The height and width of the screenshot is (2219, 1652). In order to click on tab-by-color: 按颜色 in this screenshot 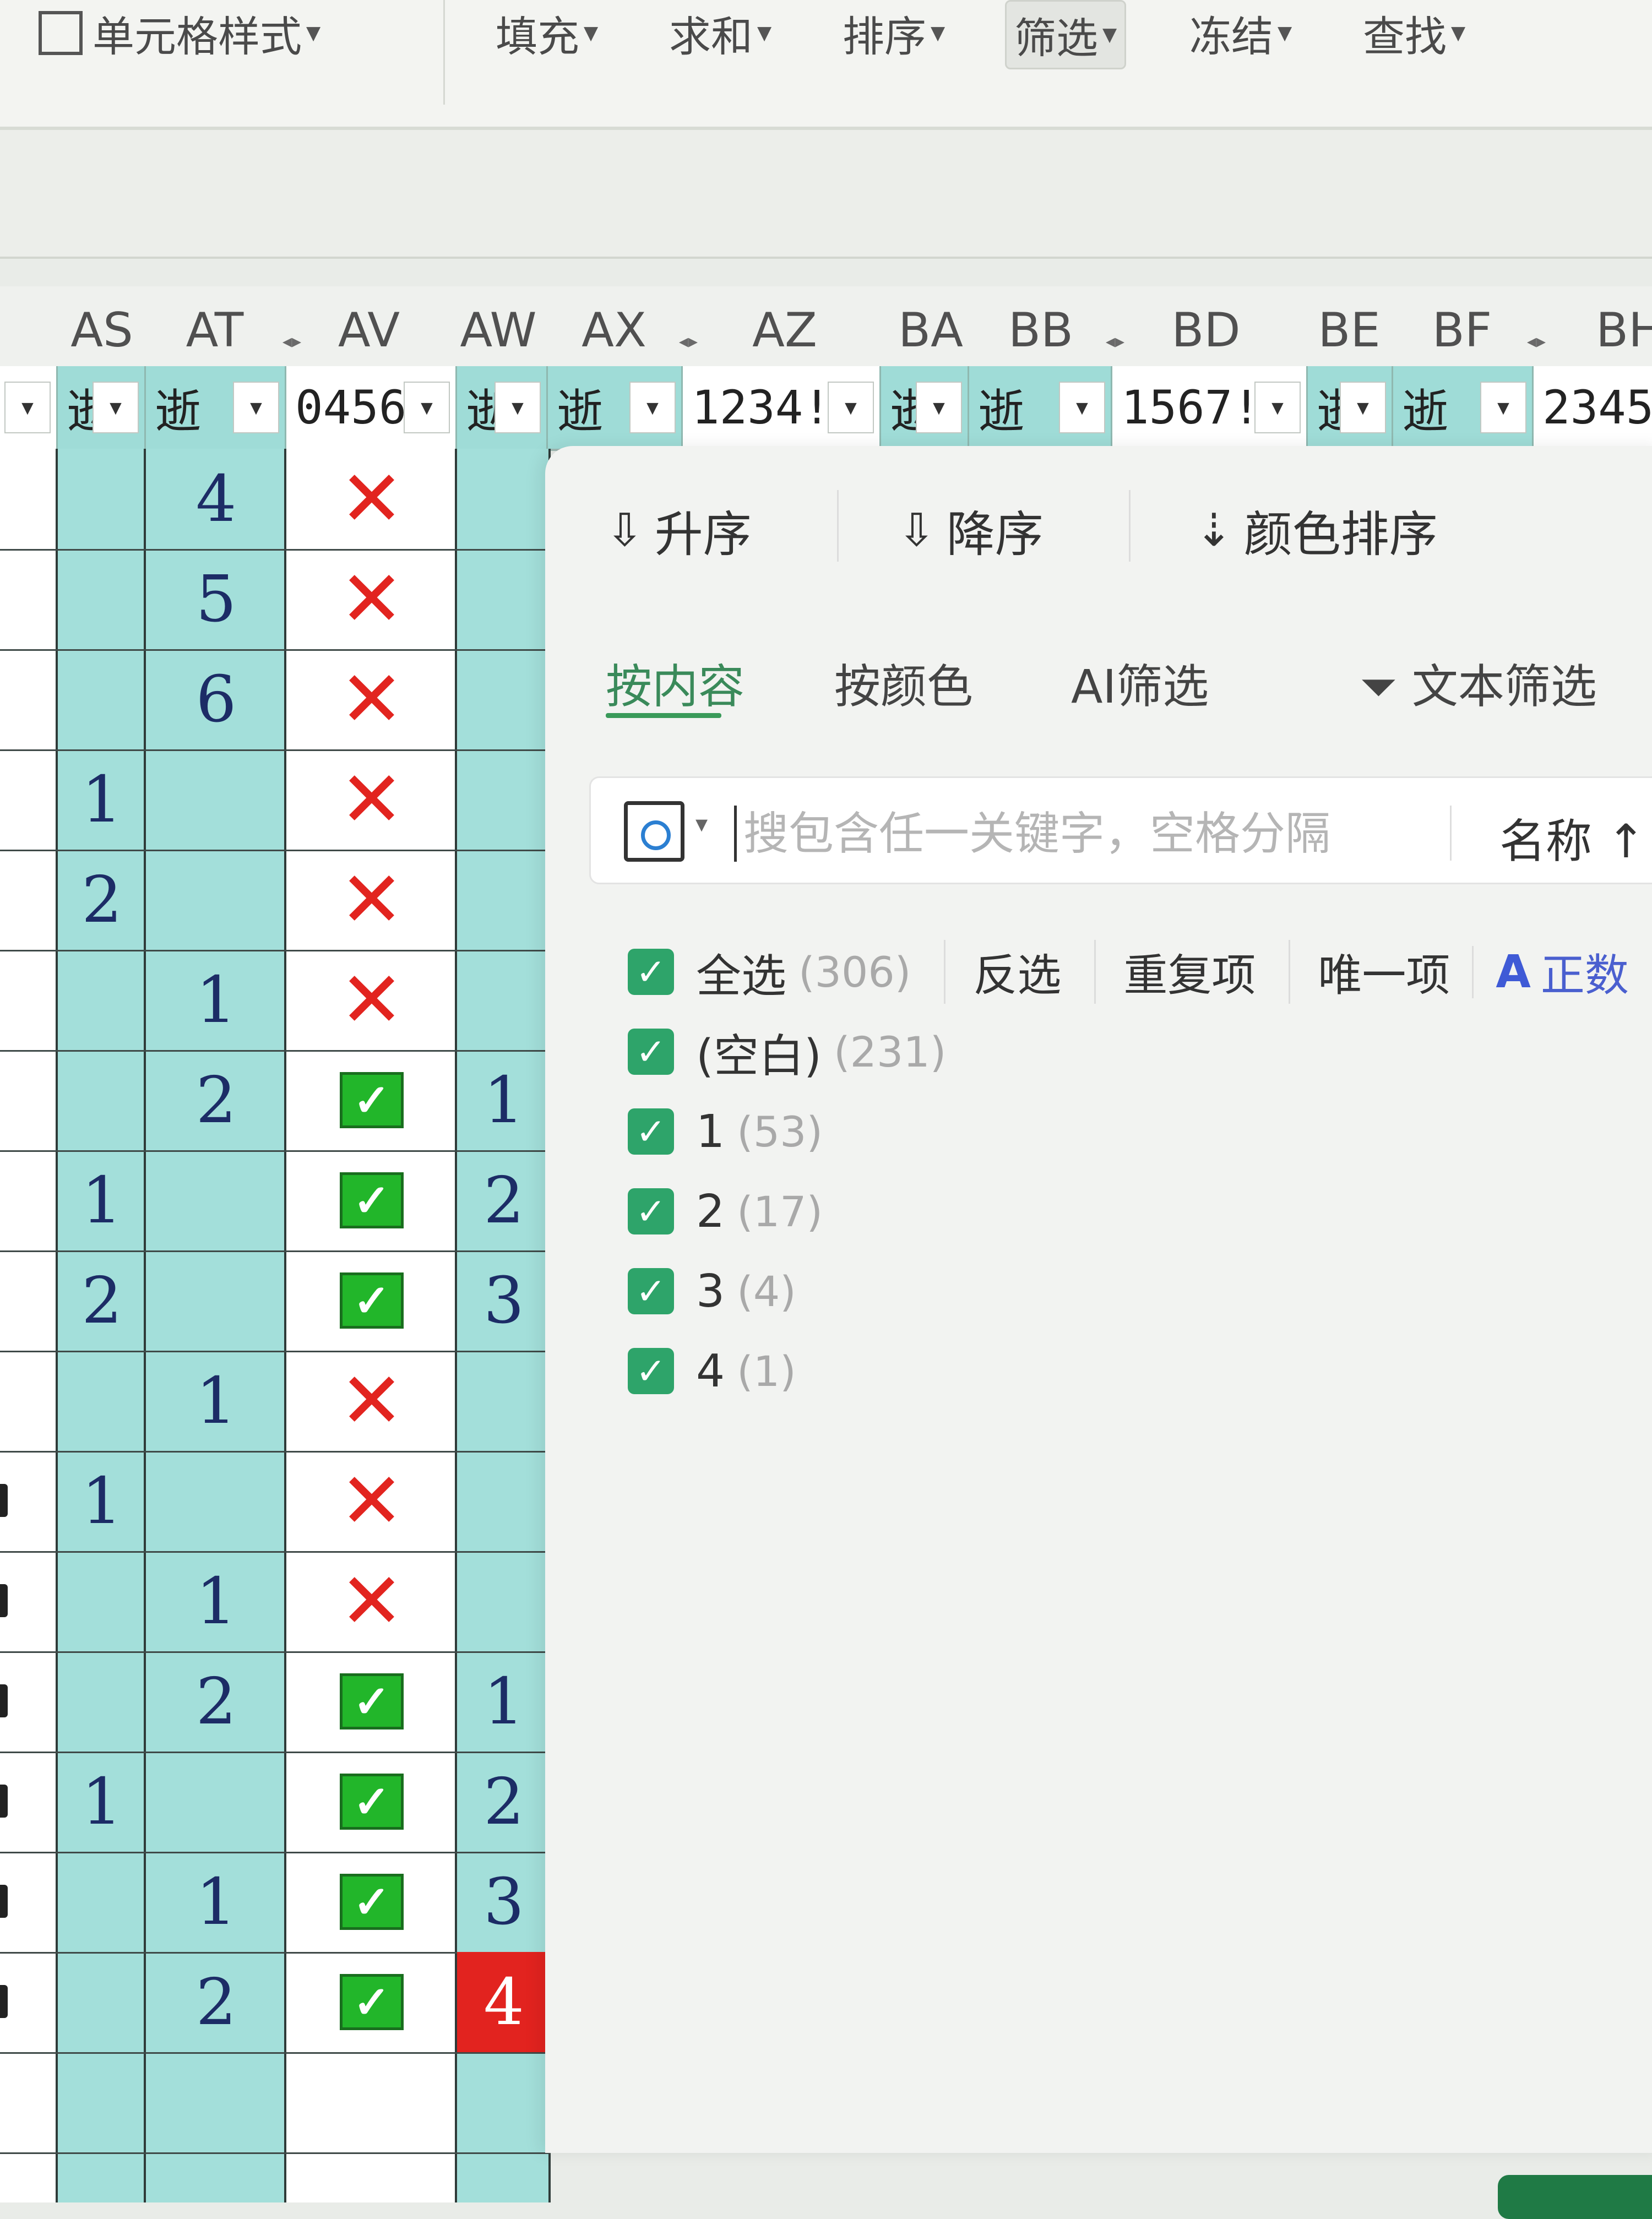, I will do `click(903, 683)`.